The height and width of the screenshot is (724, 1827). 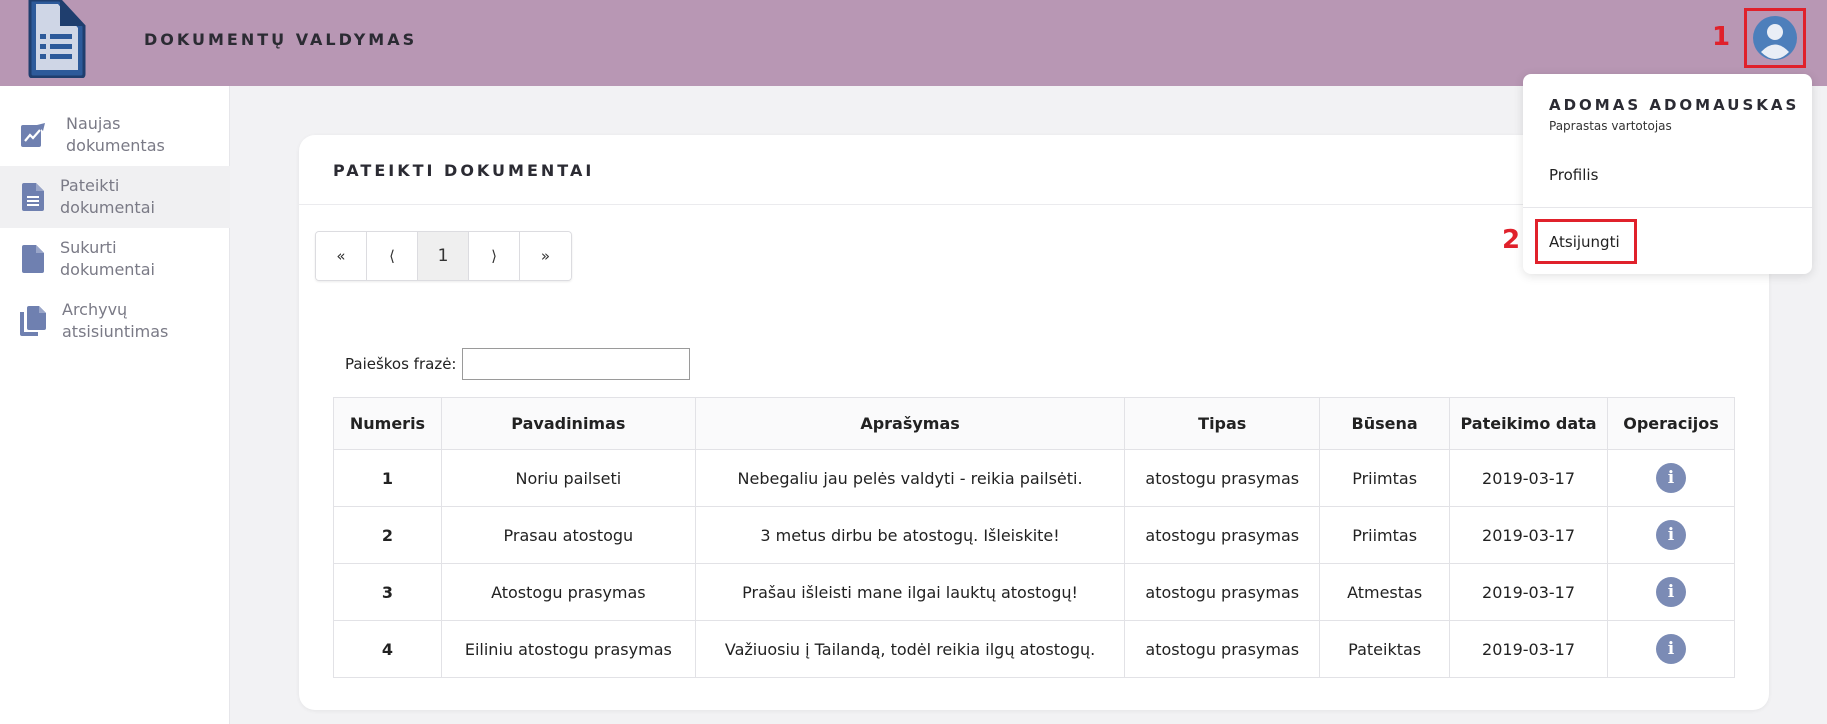 What do you see at coordinates (33, 321) in the screenshot?
I see `archive-copy-icon` at bounding box center [33, 321].